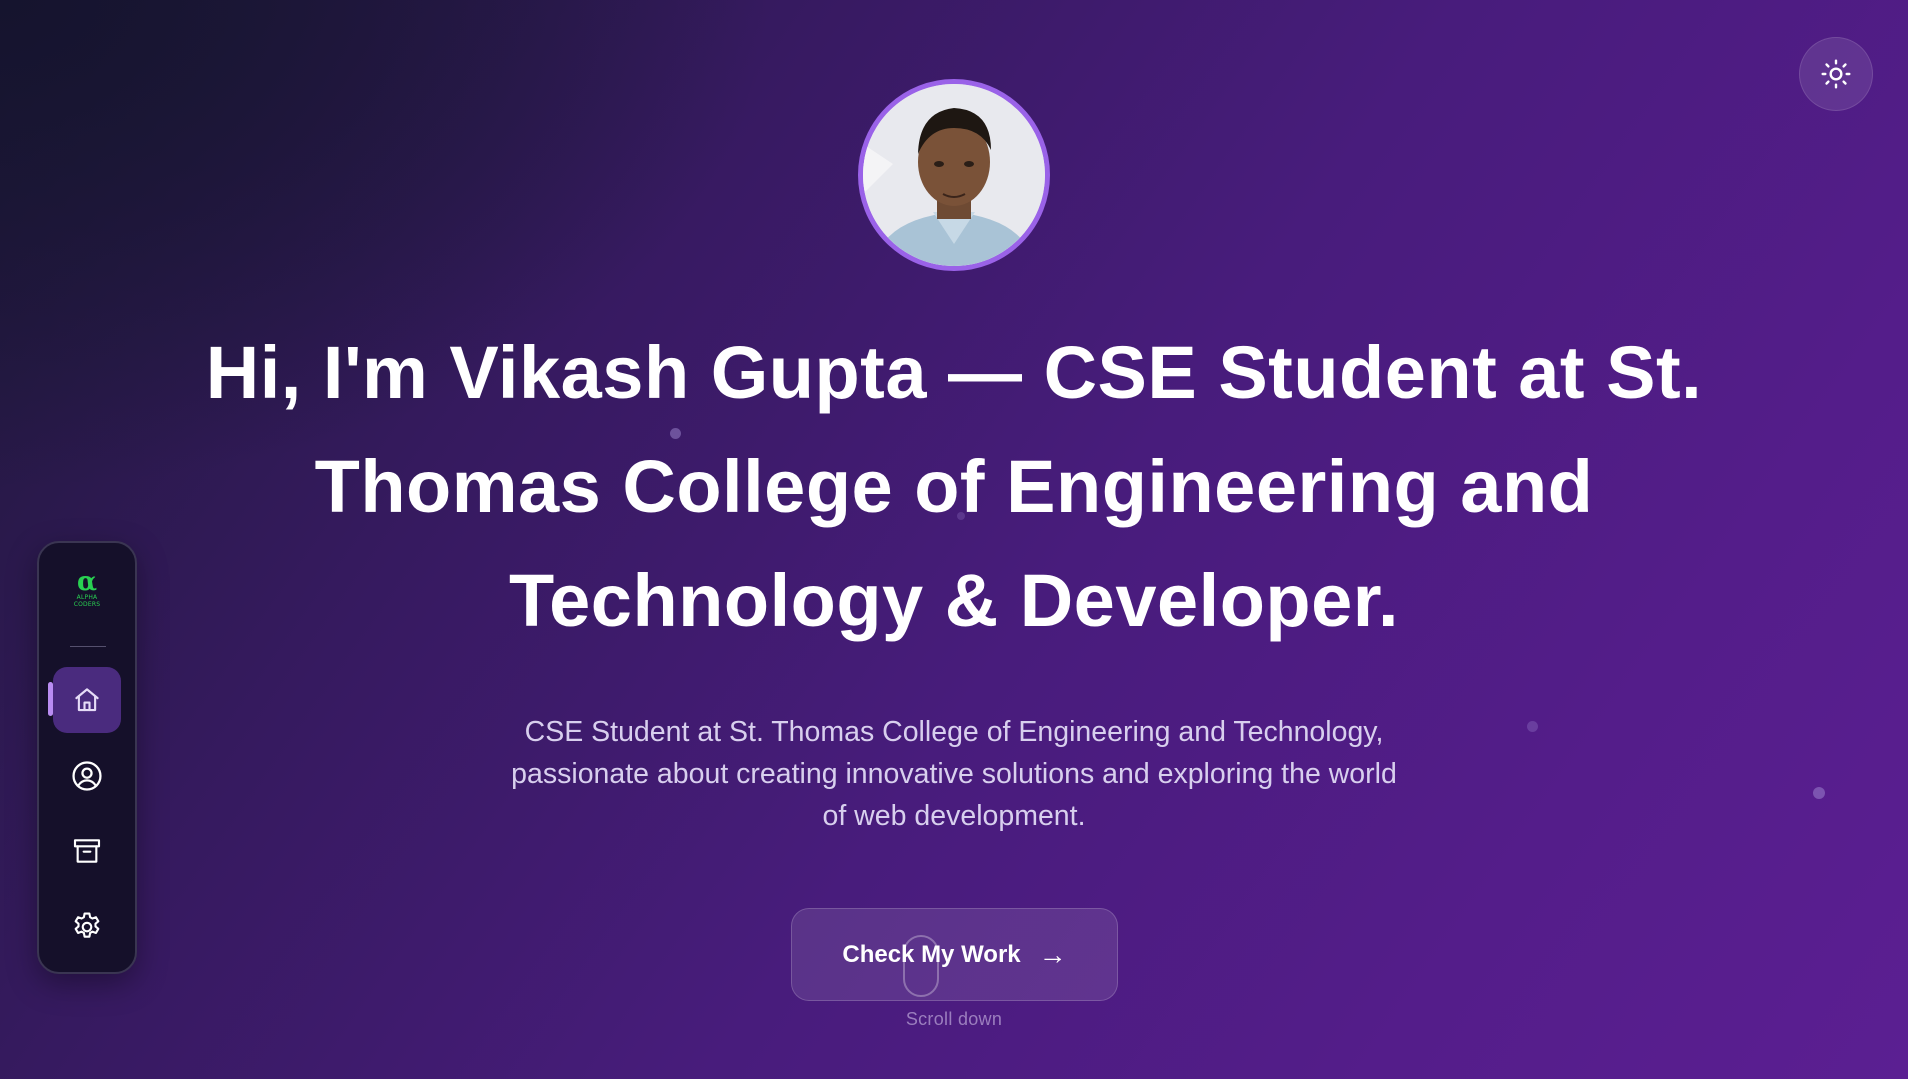  What do you see at coordinates (86, 582) in the screenshot?
I see `brand-alpha-symbol: α` at bounding box center [86, 582].